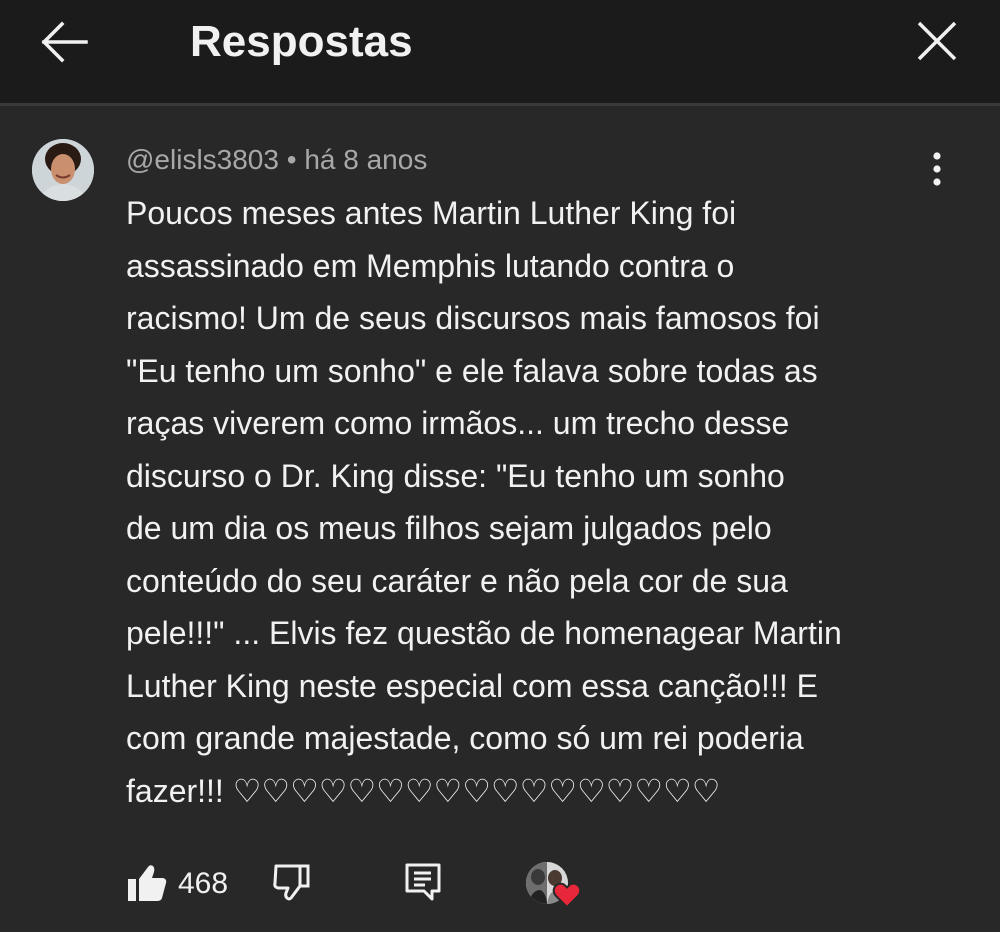 The image size is (1000, 932). I want to click on comment-reply-icon, so click(423, 882).